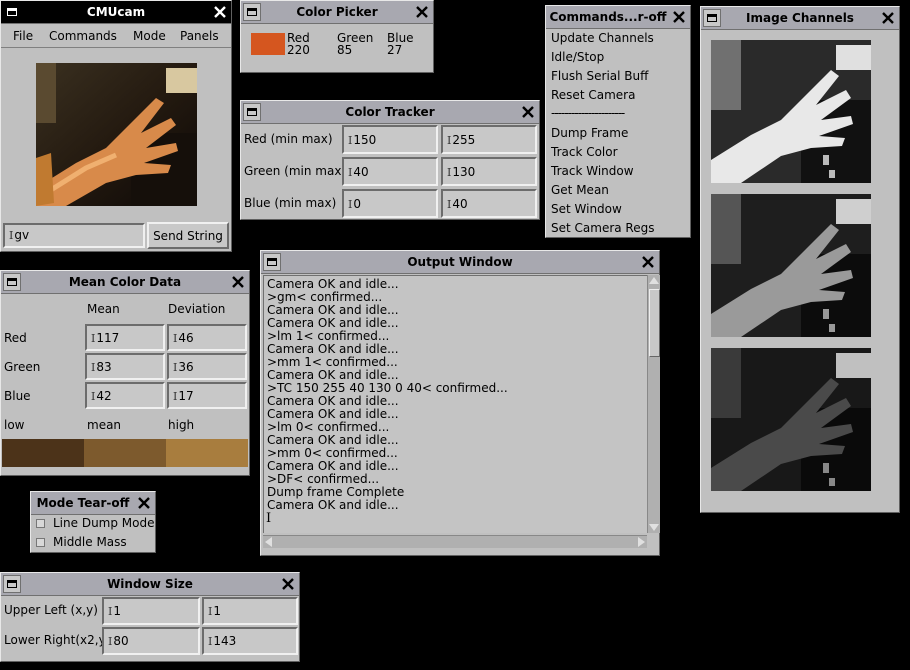  Describe the element at coordinates (250, 611) in the screenshot. I see `upper-left-y-input: 1` at that location.